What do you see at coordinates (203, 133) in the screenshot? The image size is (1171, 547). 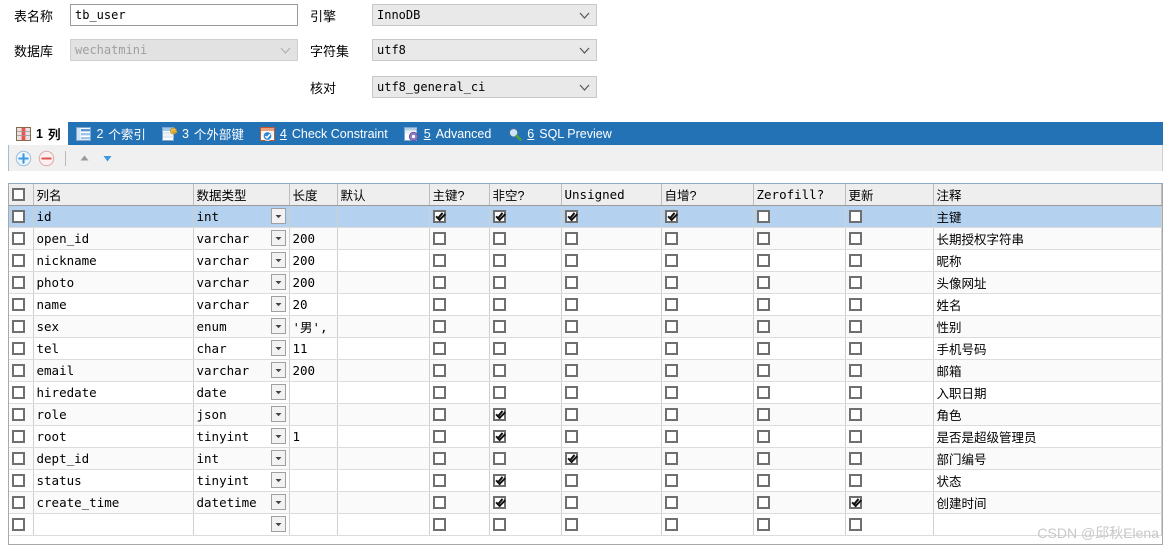 I see `tab-foreign-keys: 3 个外部键` at bounding box center [203, 133].